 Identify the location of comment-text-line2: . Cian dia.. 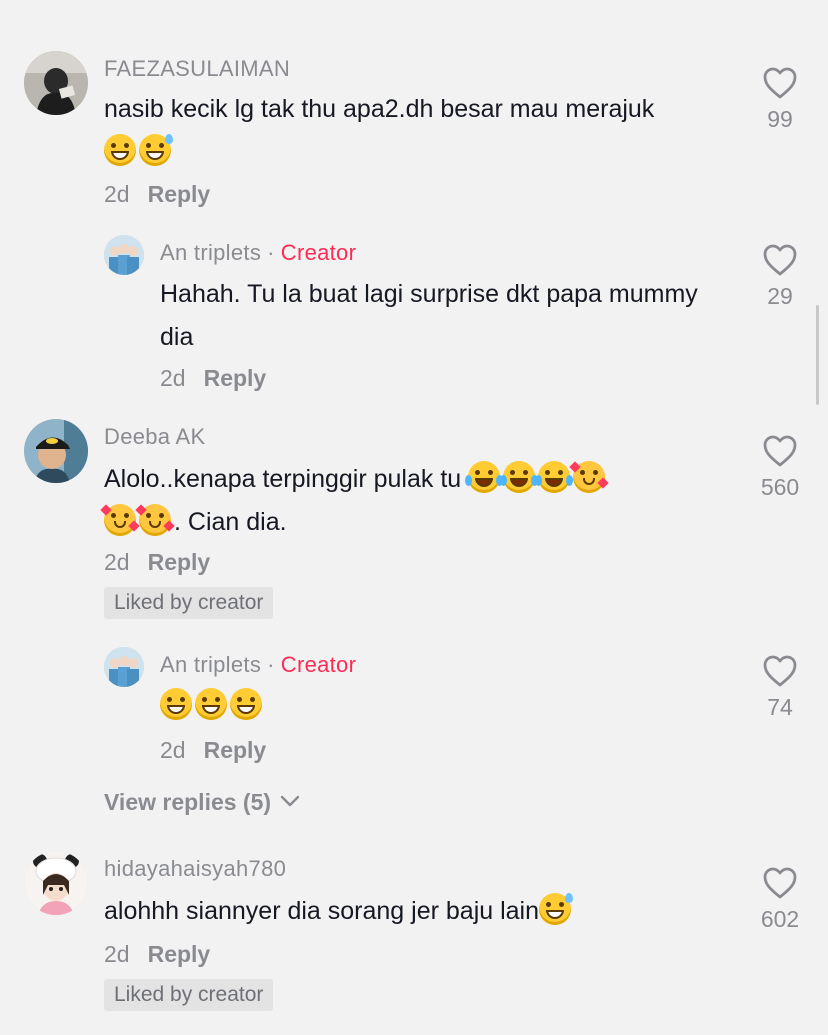
(230, 522).